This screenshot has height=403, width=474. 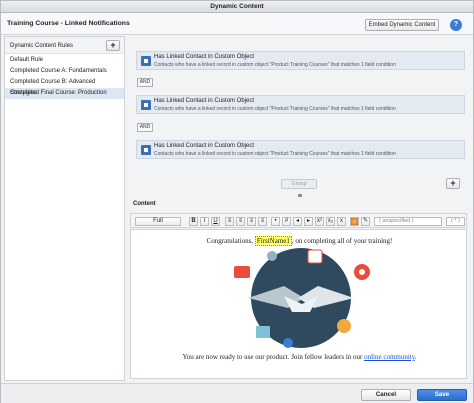 What do you see at coordinates (300, 195) in the screenshot?
I see `resize-handle` at bounding box center [300, 195].